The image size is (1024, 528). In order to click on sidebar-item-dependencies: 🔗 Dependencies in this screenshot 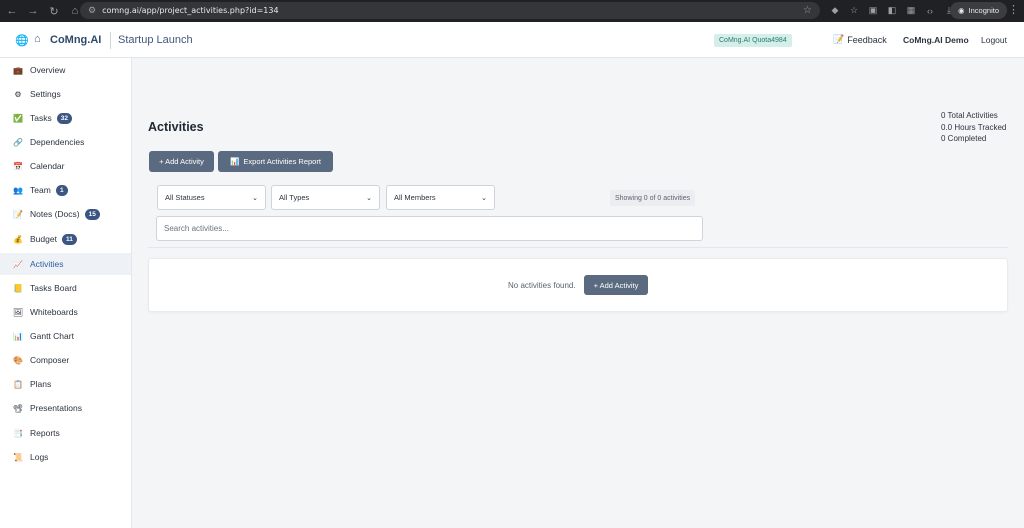, I will do `click(65, 142)`.